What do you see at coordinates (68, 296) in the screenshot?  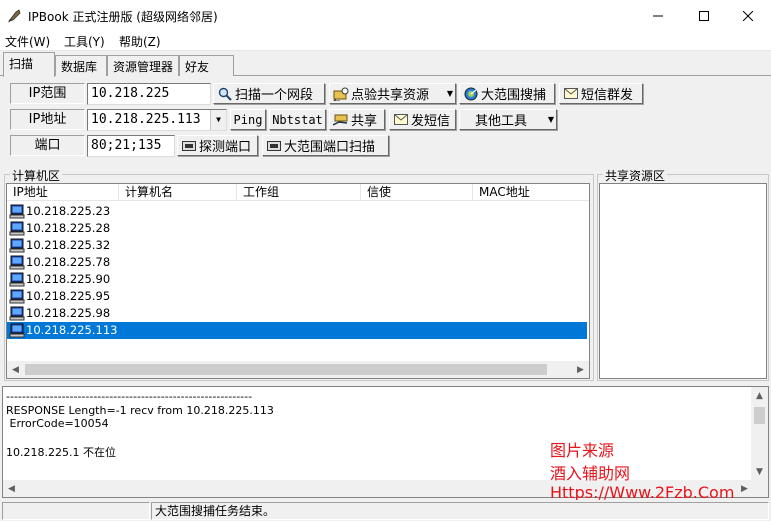 I see `row-ip: 10.218.225.95` at bounding box center [68, 296].